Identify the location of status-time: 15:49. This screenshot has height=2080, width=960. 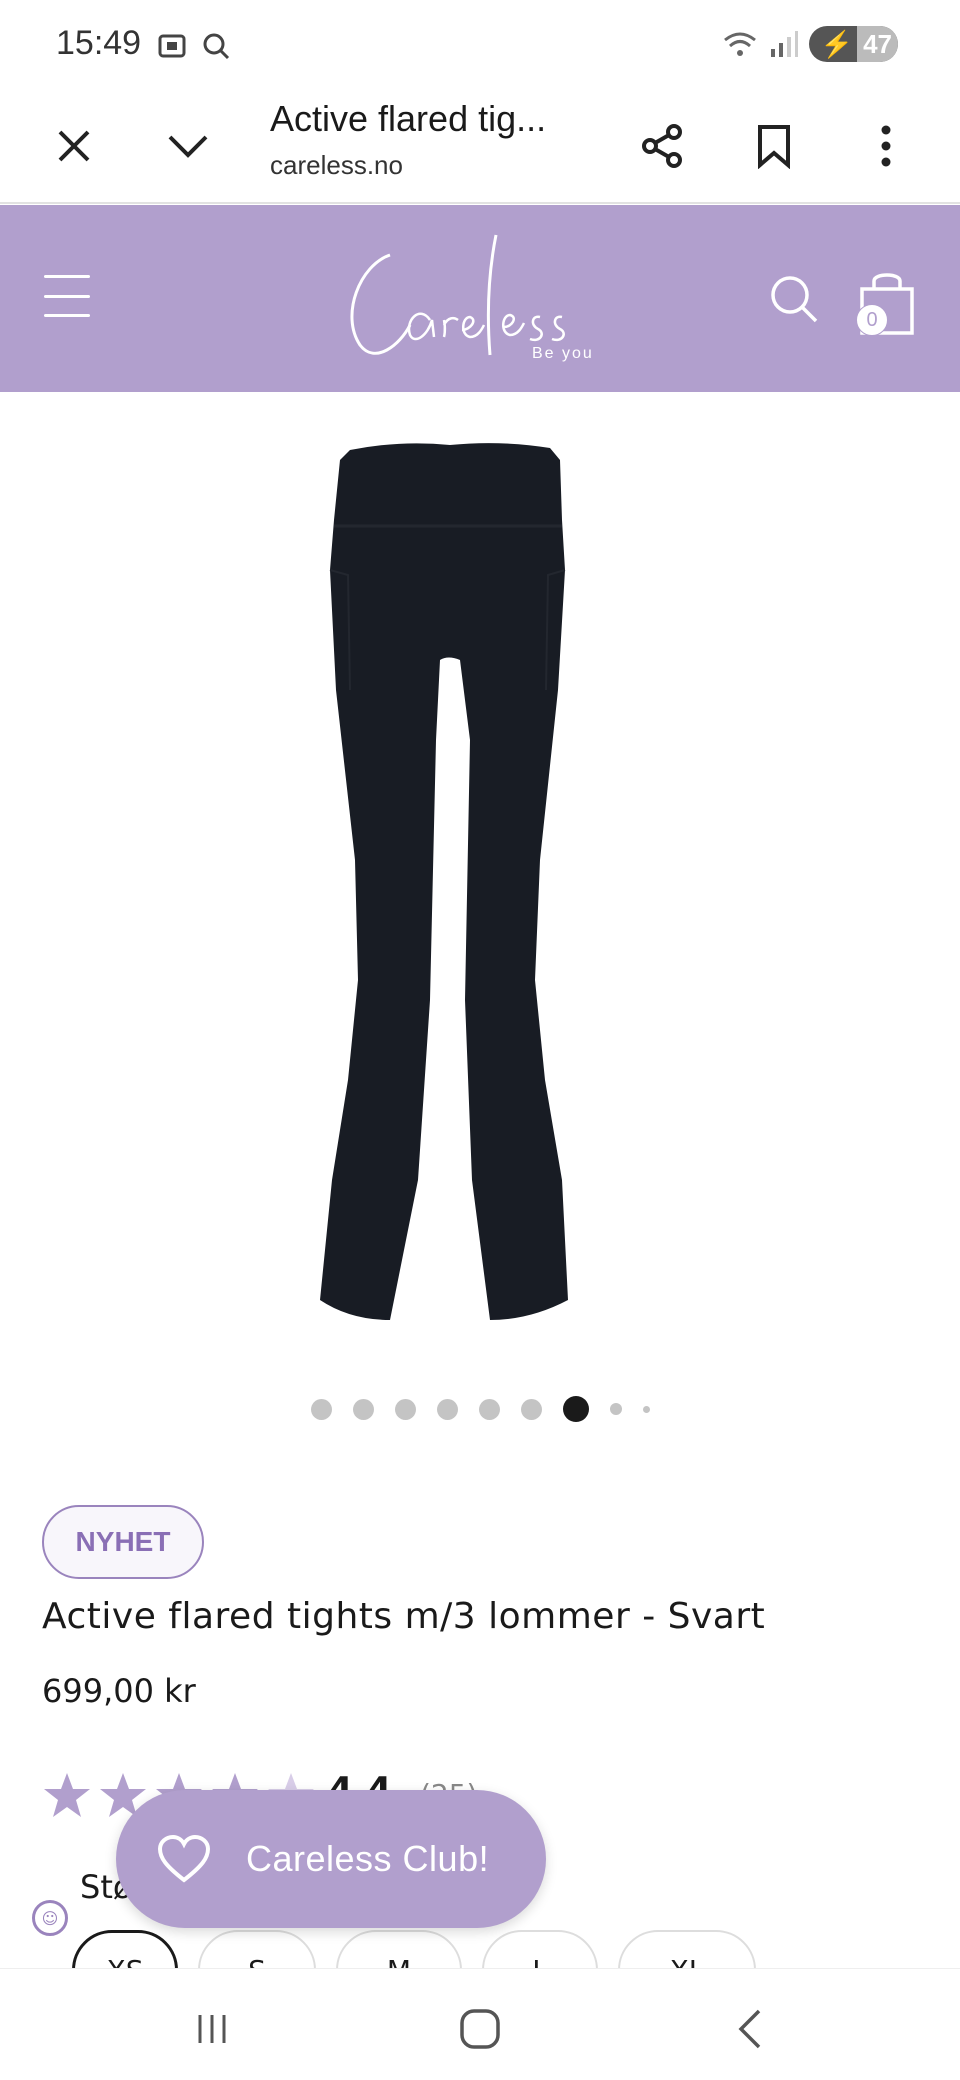
(99, 43).